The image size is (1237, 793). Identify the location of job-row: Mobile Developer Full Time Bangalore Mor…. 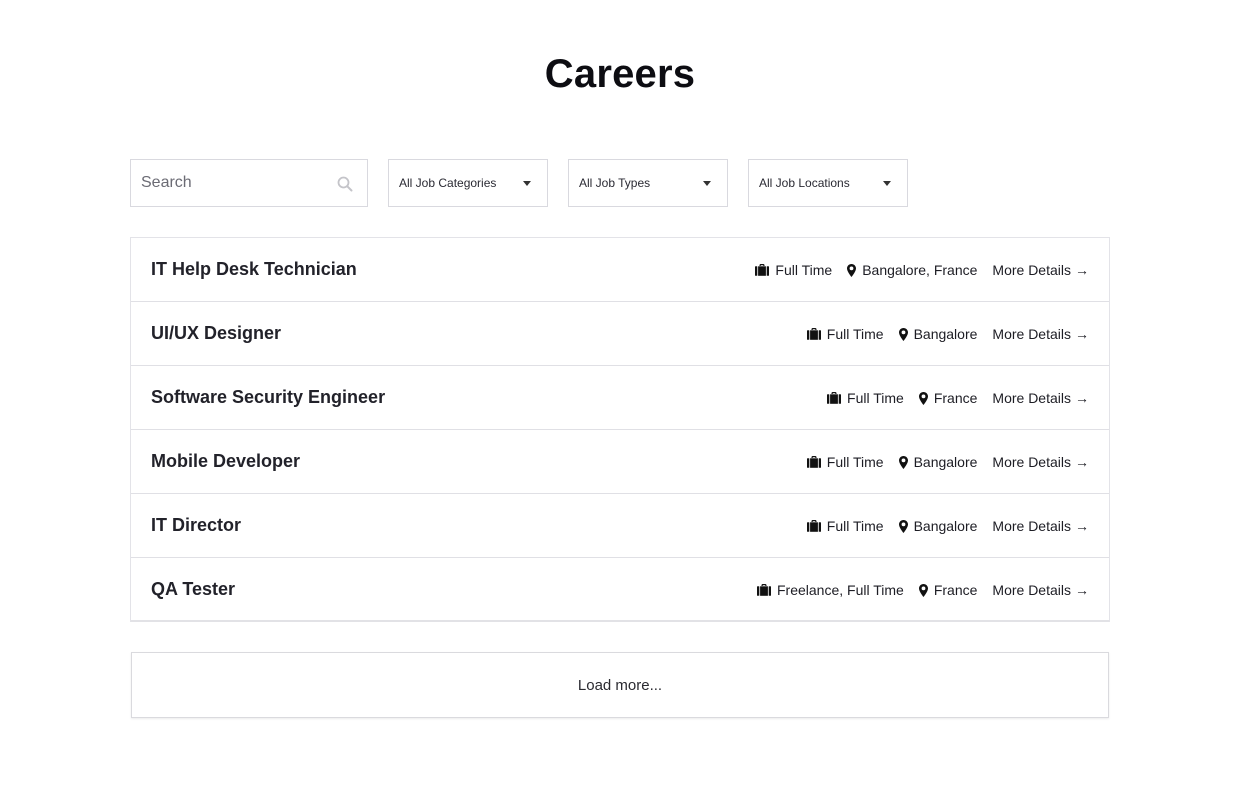
(620, 462).